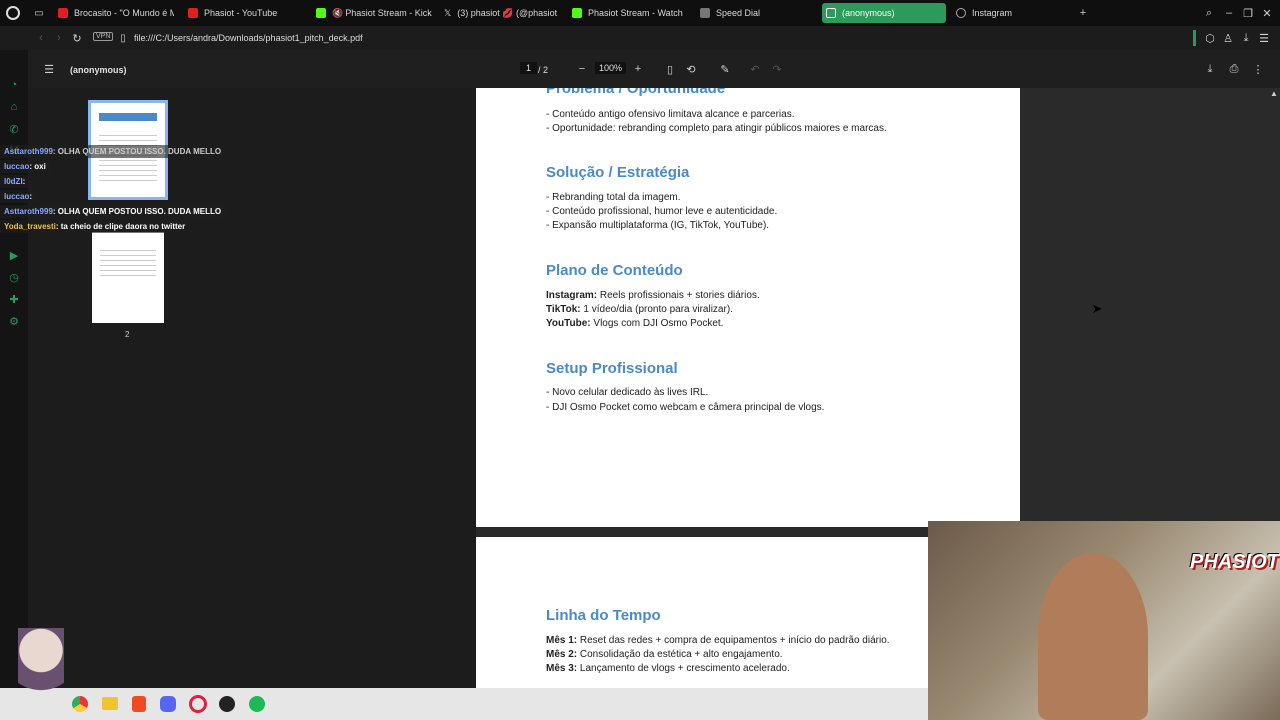  What do you see at coordinates (103, 36) in the screenshot?
I see `vpn-badge: VPN` at bounding box center [103, 36].